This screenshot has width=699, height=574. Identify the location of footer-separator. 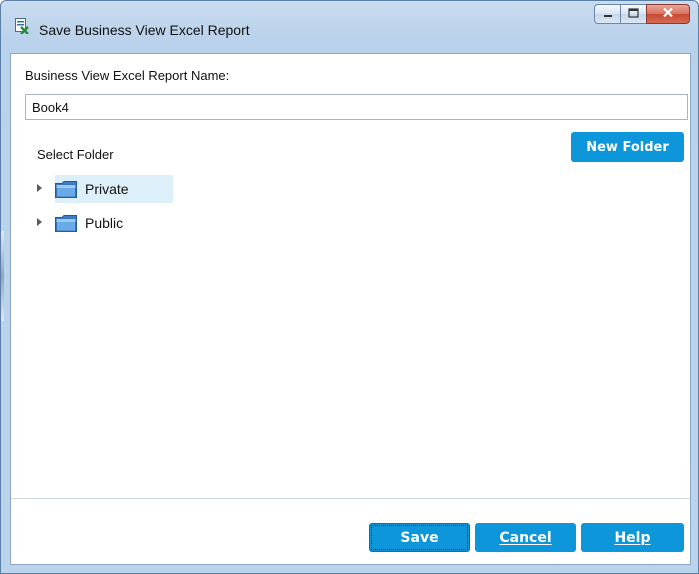
(350, 498).